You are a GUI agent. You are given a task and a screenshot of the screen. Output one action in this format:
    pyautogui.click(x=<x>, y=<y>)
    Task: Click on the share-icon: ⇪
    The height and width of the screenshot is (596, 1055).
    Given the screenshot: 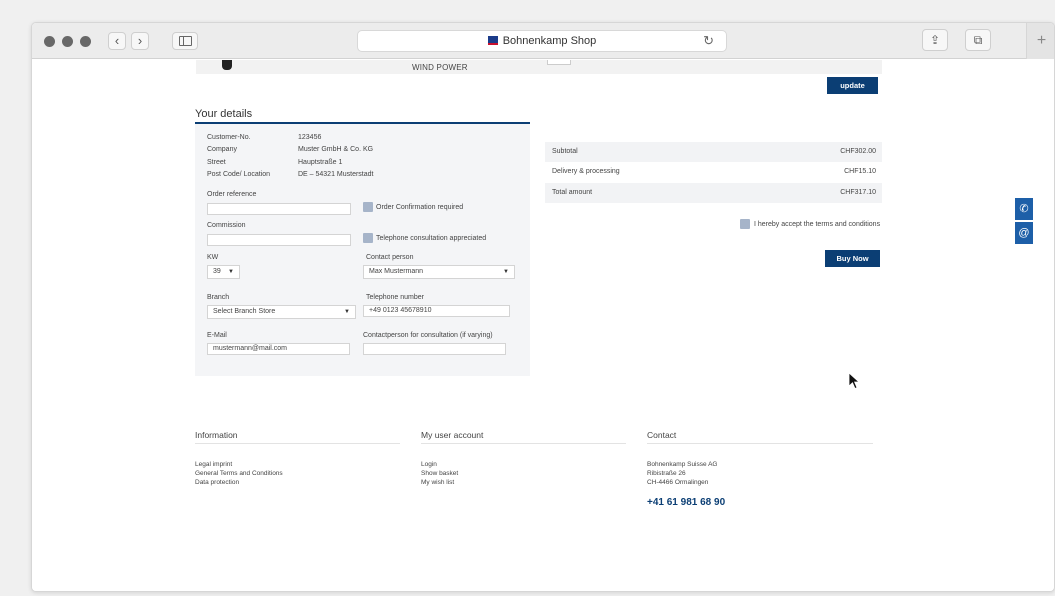 What is the action you would take?
    pyautogui.click(x=935, y=40)
    